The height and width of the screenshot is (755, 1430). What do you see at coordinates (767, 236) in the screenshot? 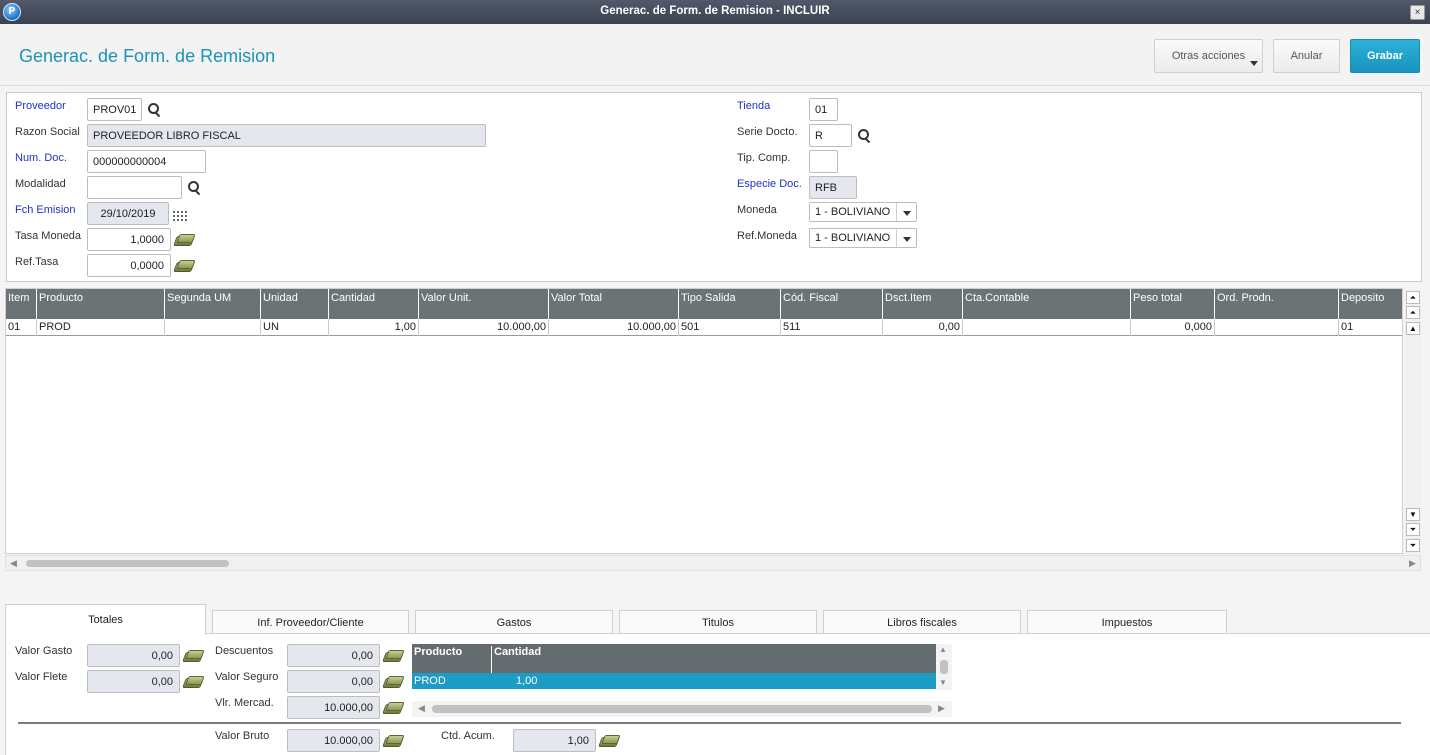
I see `ref-moneda-label: Ref.Moneda` at bounding box center [767, 236].